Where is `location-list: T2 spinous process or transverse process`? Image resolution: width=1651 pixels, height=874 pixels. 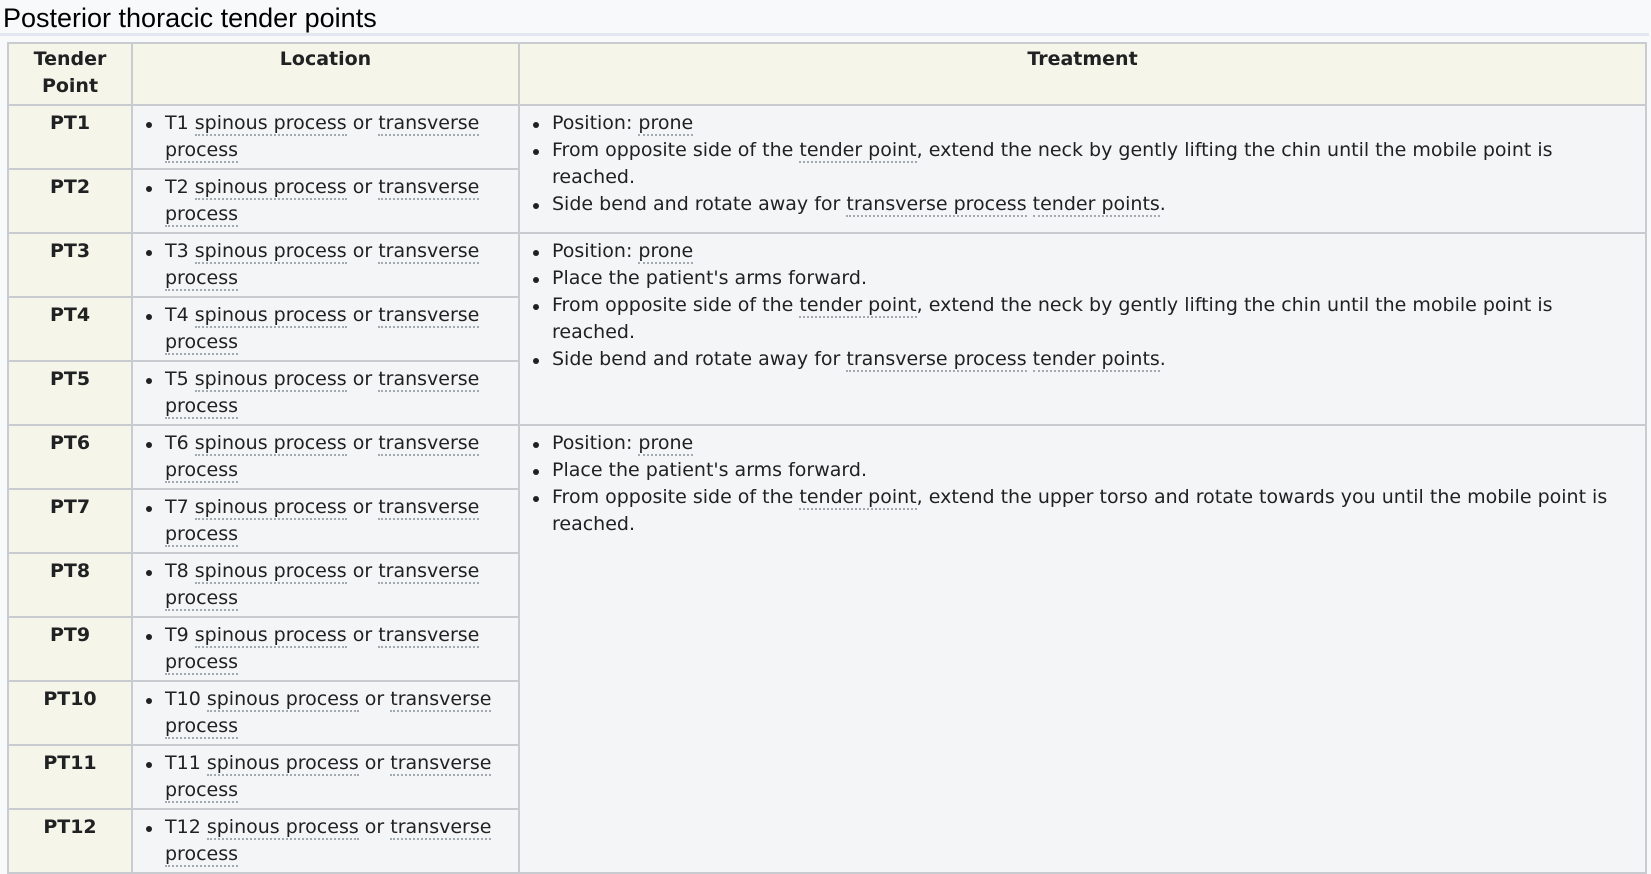 location-list: T2 spinous process or transverse process is located at coordinates (325, 201).